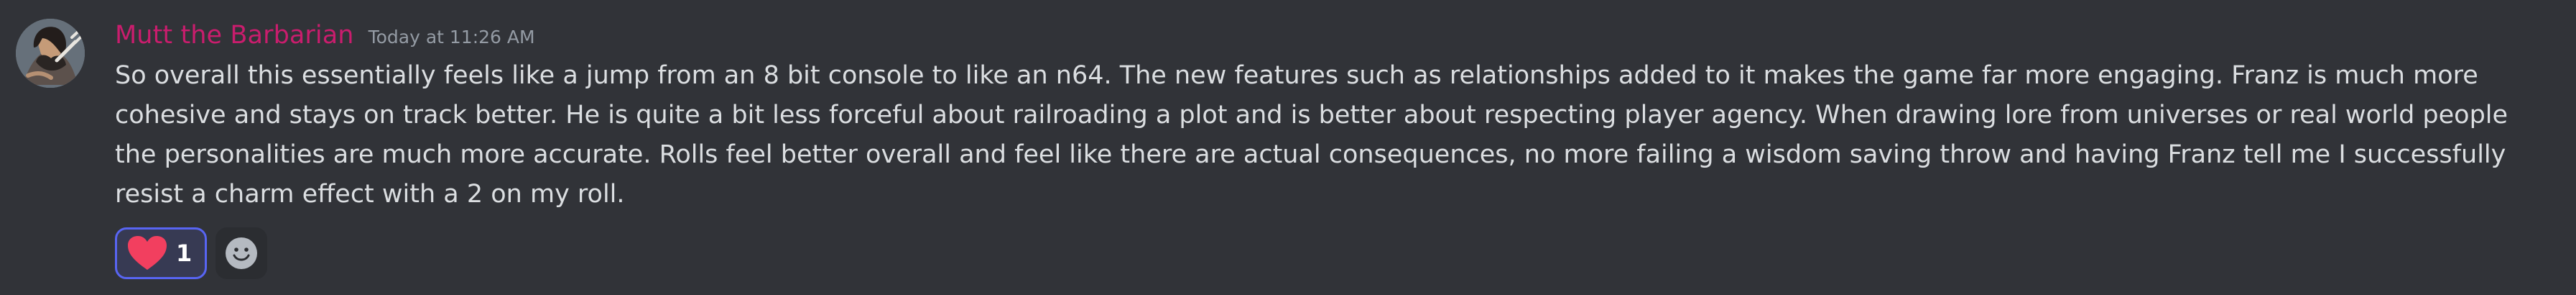 This screenshot has width=2576, height=295. Describe the element at coordinates (1329, 35) in the screenshot. I see `message-header: Mutt the Barbarian Today at 11:26 AM` at that location.